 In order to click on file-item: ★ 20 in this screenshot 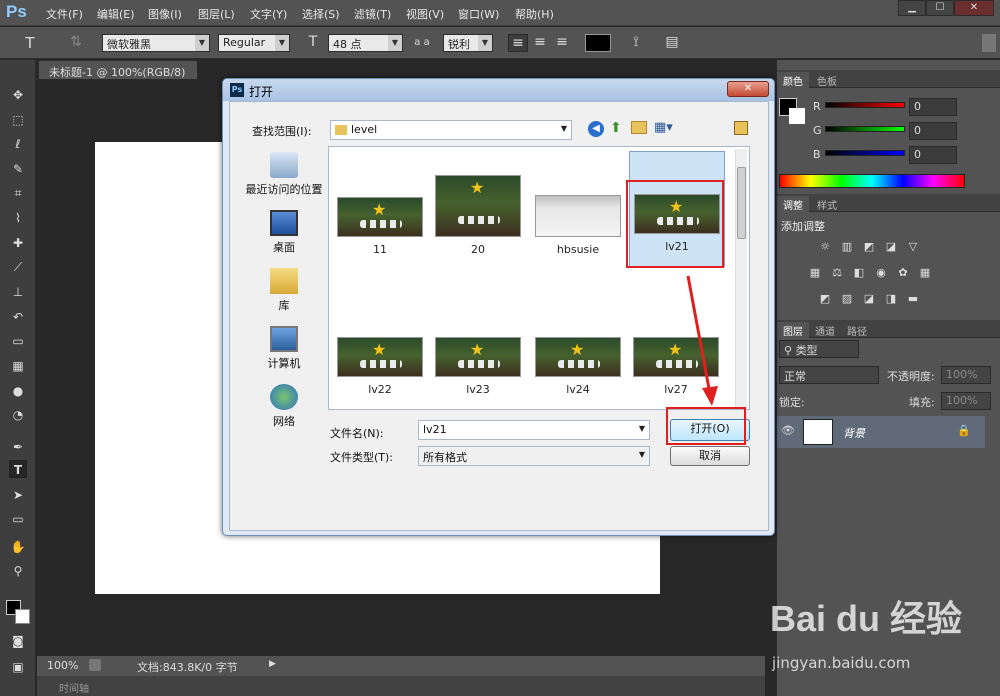, I will do `click(478, 216)`.